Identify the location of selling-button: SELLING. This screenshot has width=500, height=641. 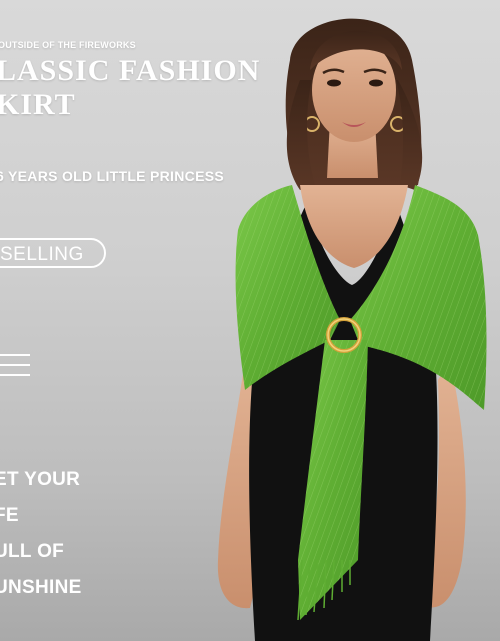
(53, 253).